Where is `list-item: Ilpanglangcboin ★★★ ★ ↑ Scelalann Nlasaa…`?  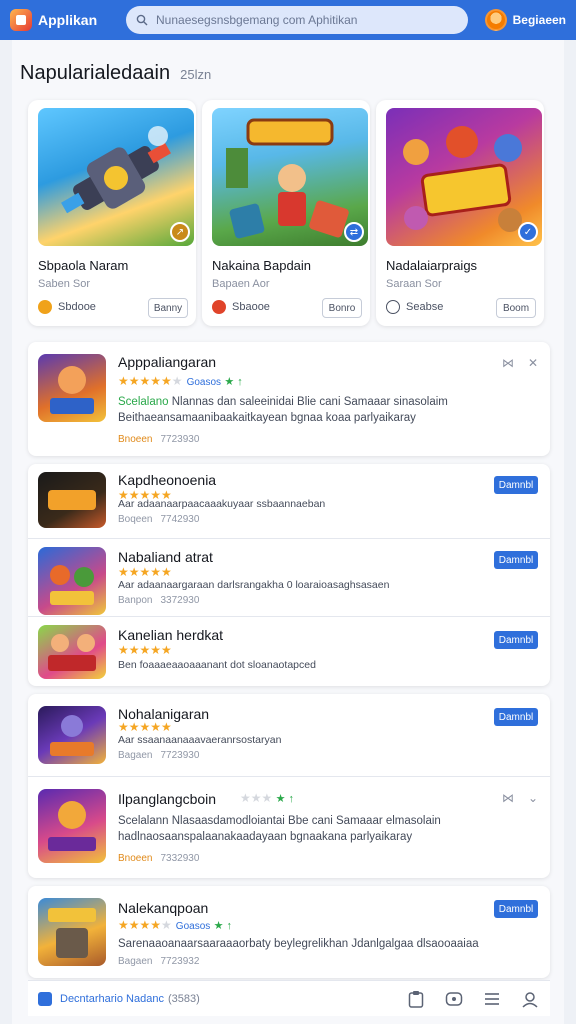 list-item: Ilpanglangcboin ★★★ ★ ↑ Scelalann Nlasaa… is located at coordinates (289, 827).